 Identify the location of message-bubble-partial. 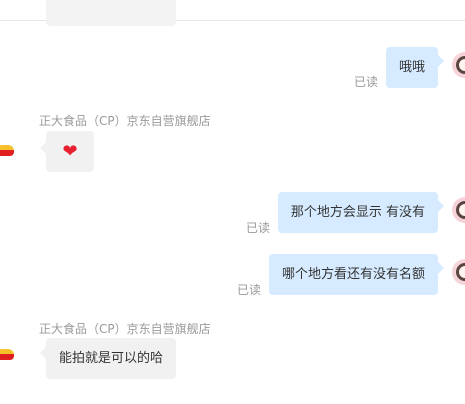
(111, 13).